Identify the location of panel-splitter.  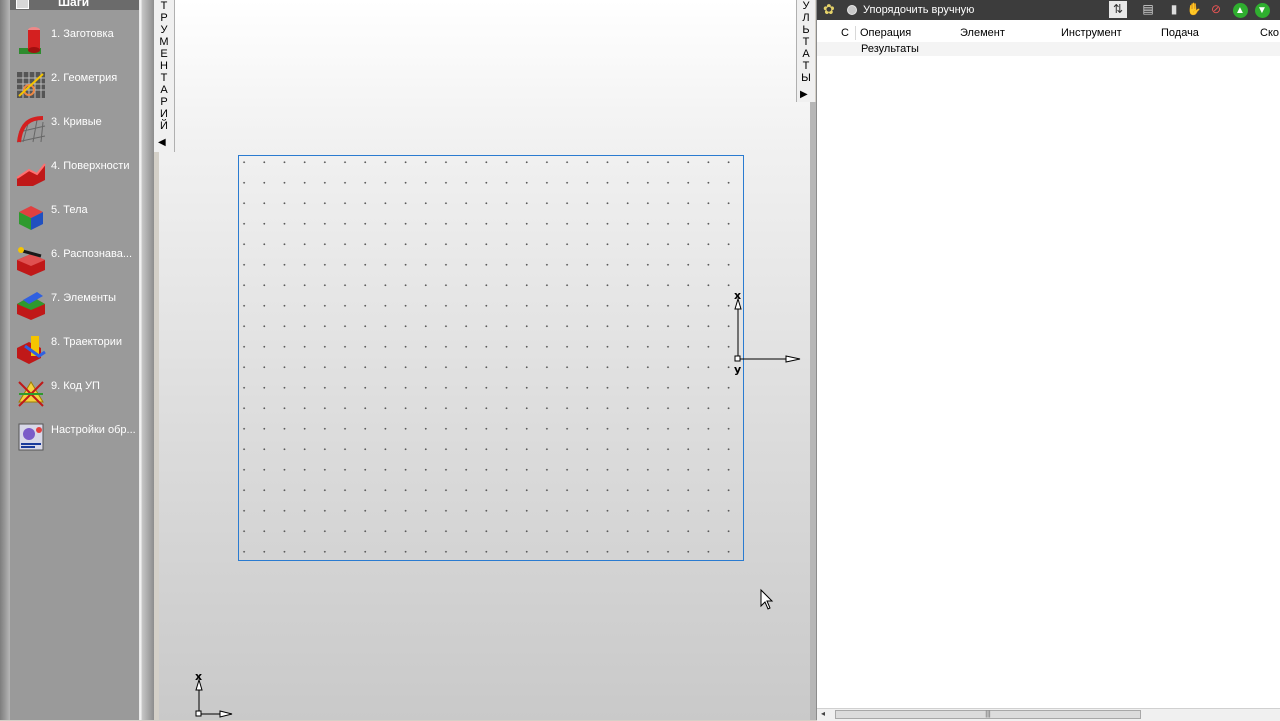
(146, 360).